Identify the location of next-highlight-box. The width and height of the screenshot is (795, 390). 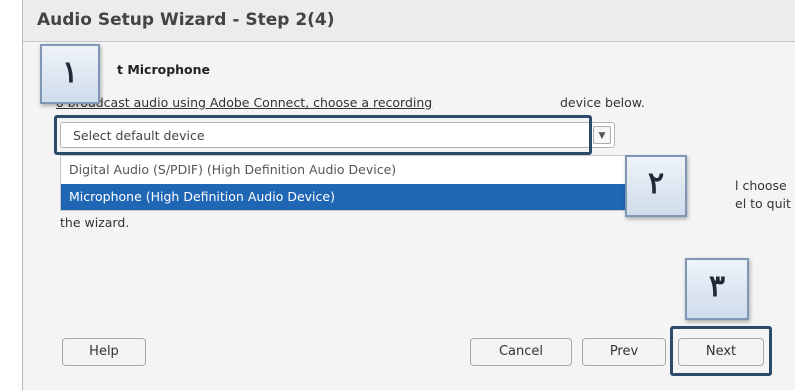
(721, 351).